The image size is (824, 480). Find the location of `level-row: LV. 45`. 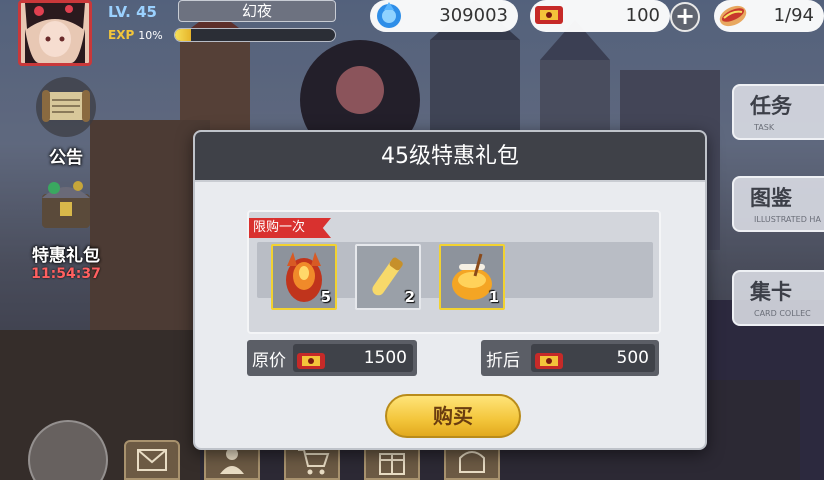

level-row: LV. 45 is located at coordinates (132, 12).